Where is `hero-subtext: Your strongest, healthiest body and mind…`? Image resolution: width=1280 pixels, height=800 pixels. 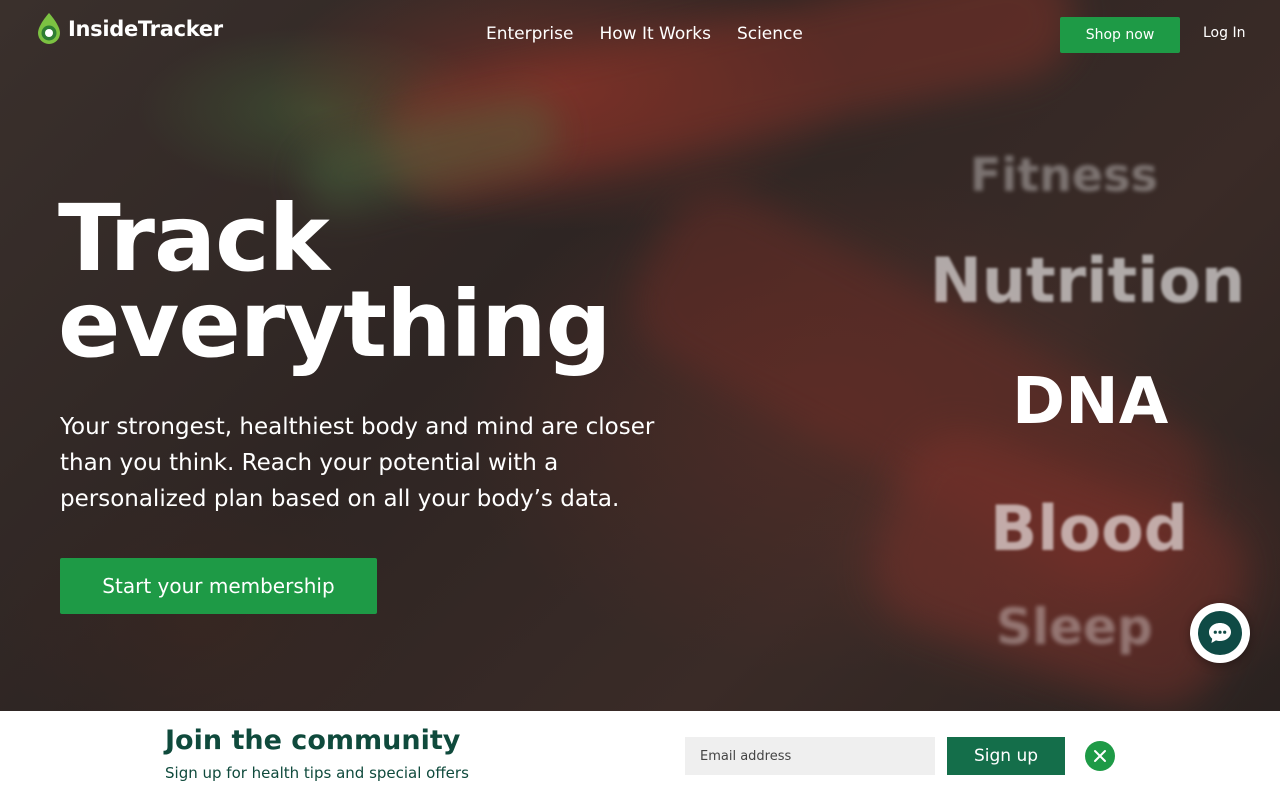
hero-subtext: Your strongest, healthiest body and mind… is located at coordinates (357, 463).